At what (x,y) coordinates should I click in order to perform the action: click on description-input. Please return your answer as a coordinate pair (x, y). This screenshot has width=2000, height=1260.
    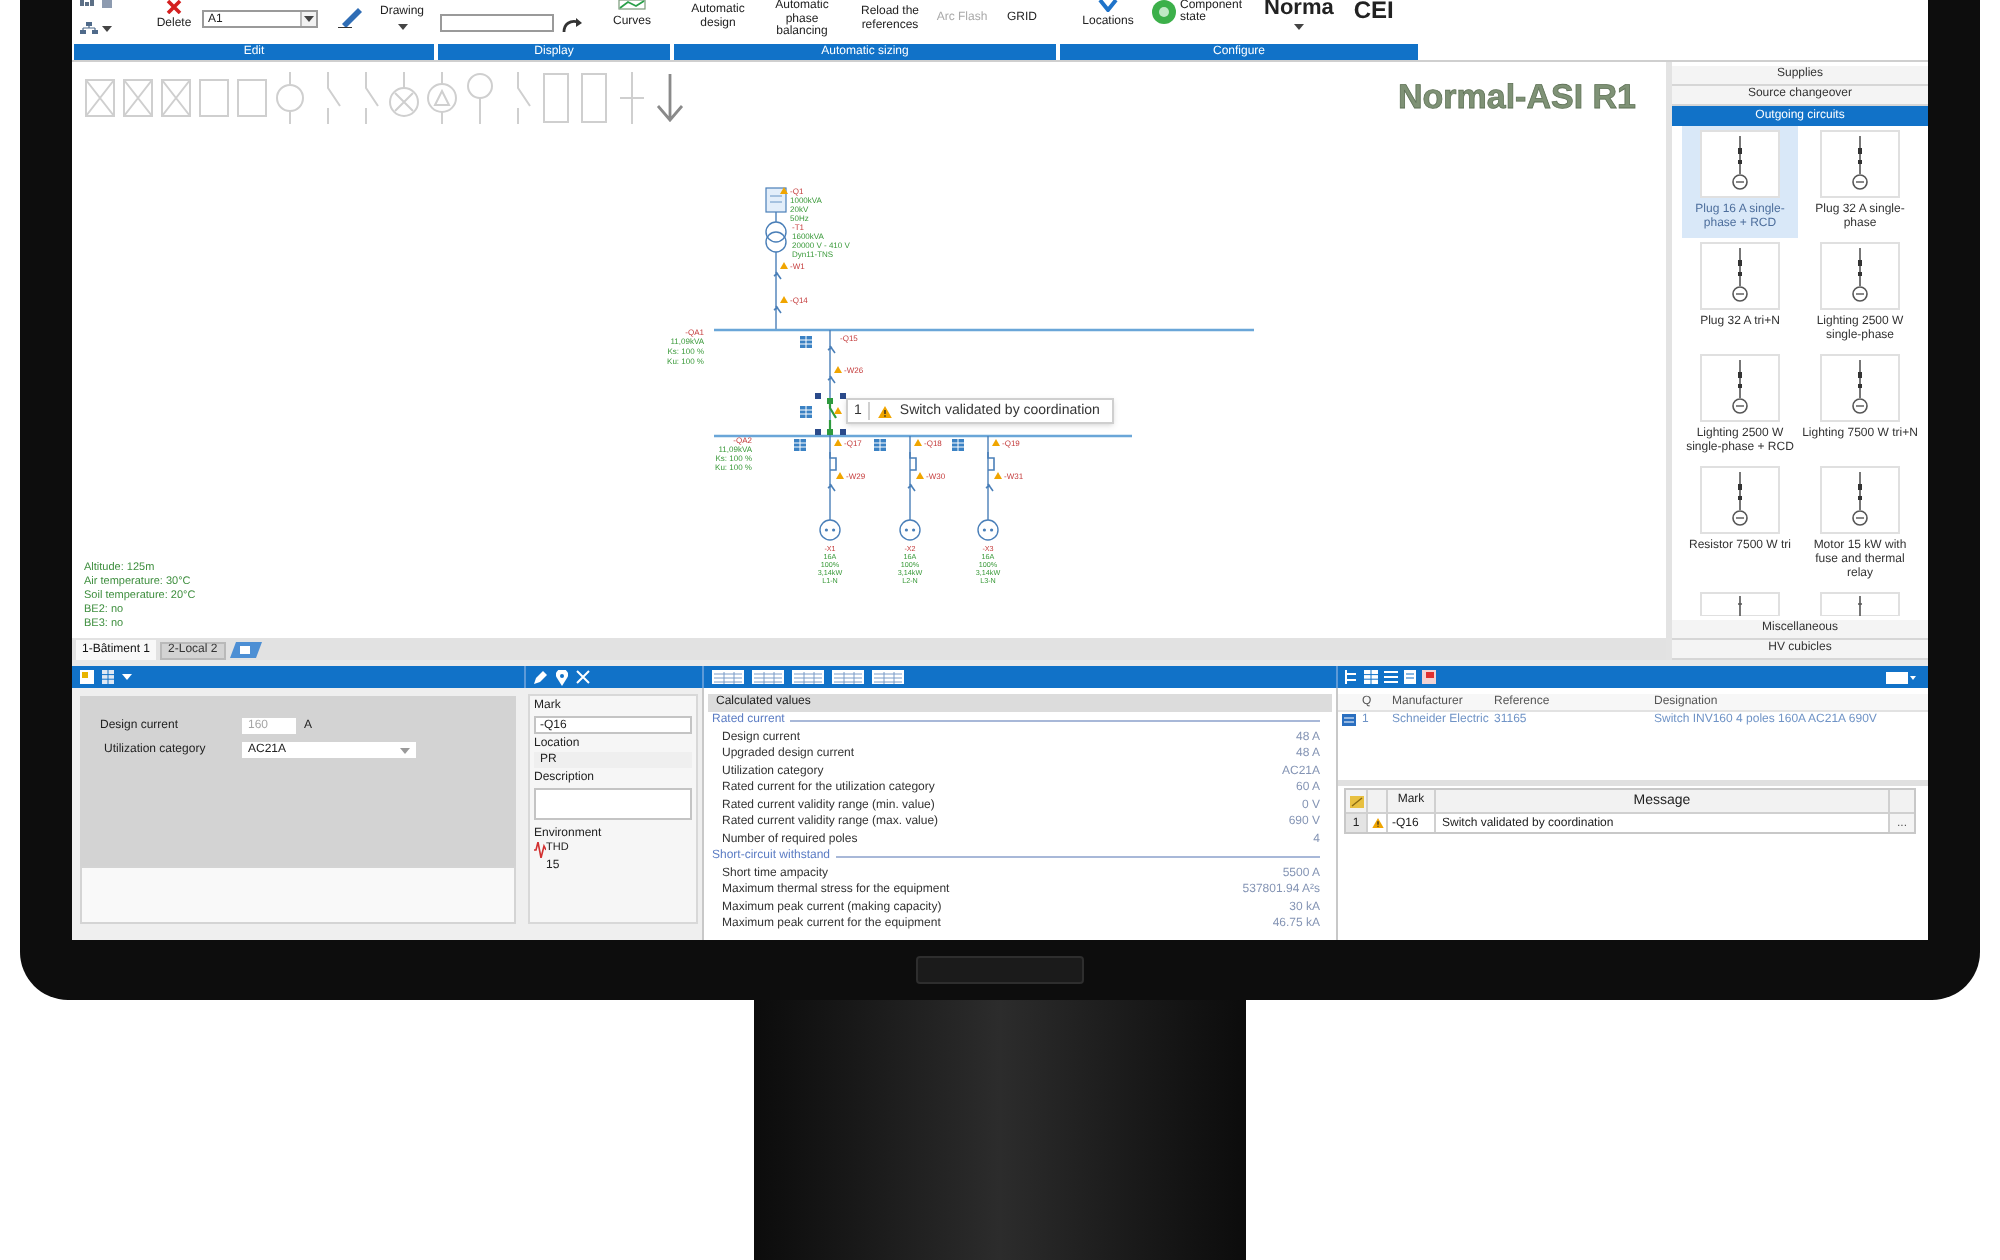
    Looking at the image, I should click on (613, 804).